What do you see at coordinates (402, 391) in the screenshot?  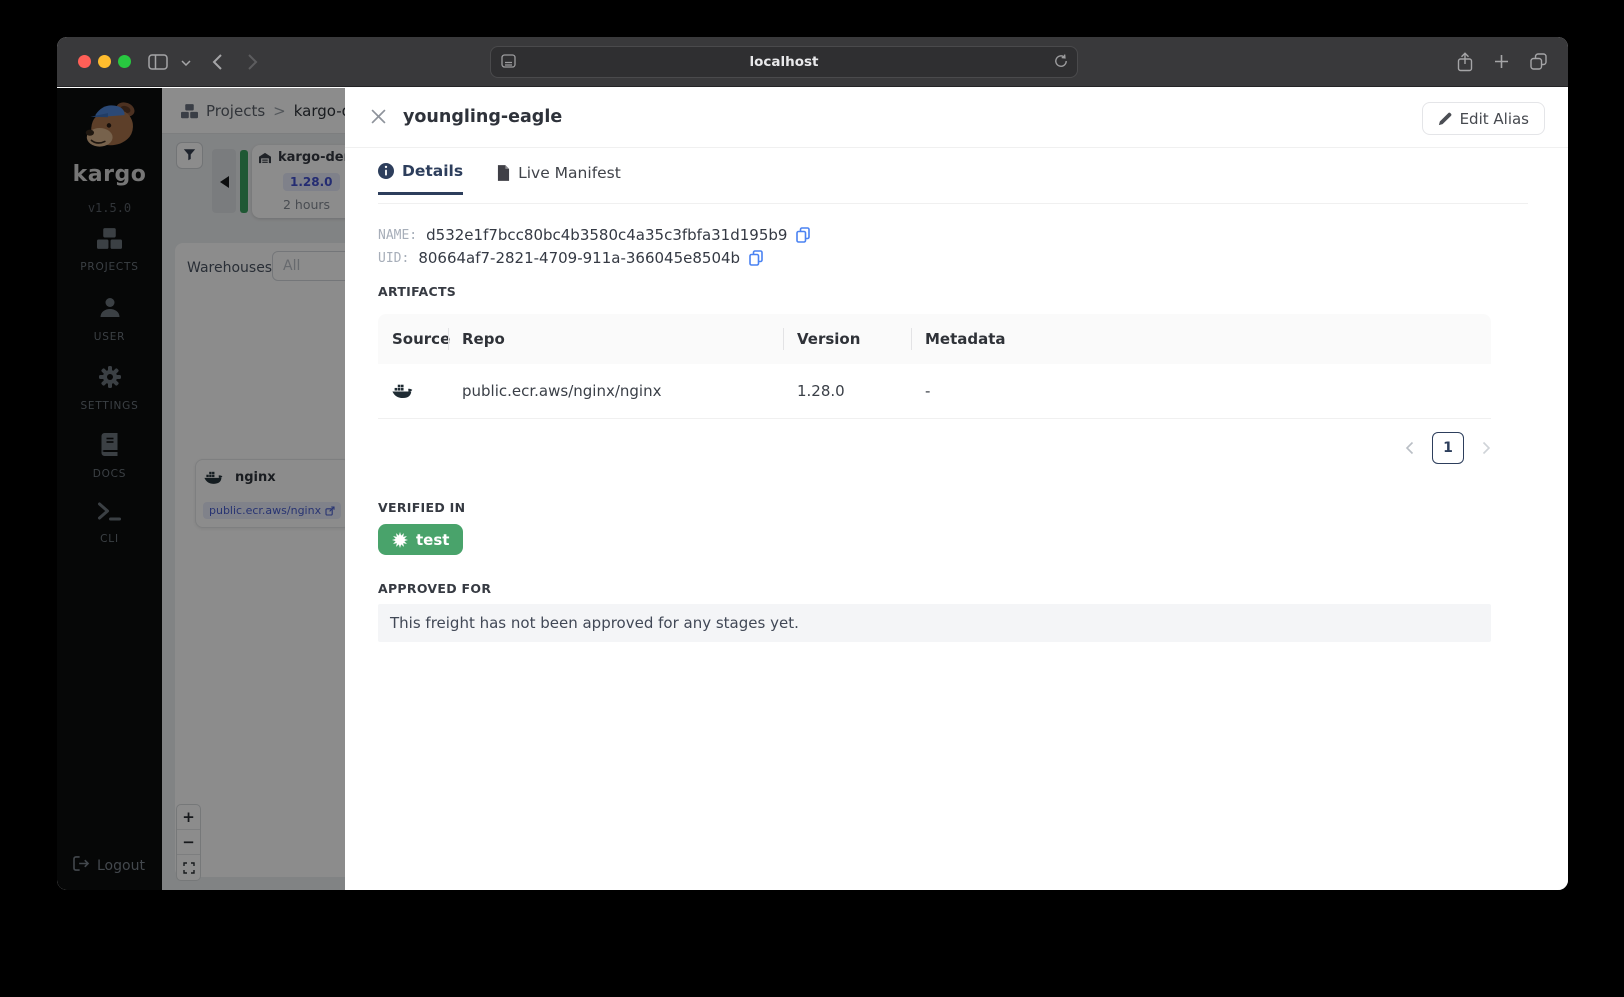 I see `docker-icon` at bounding box center [402, 391].